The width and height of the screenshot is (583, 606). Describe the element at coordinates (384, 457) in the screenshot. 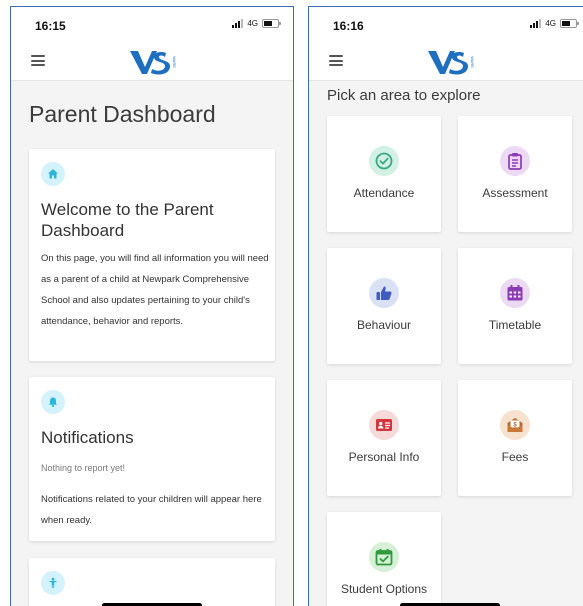

I see `tile-label: Personal Info` at that location.